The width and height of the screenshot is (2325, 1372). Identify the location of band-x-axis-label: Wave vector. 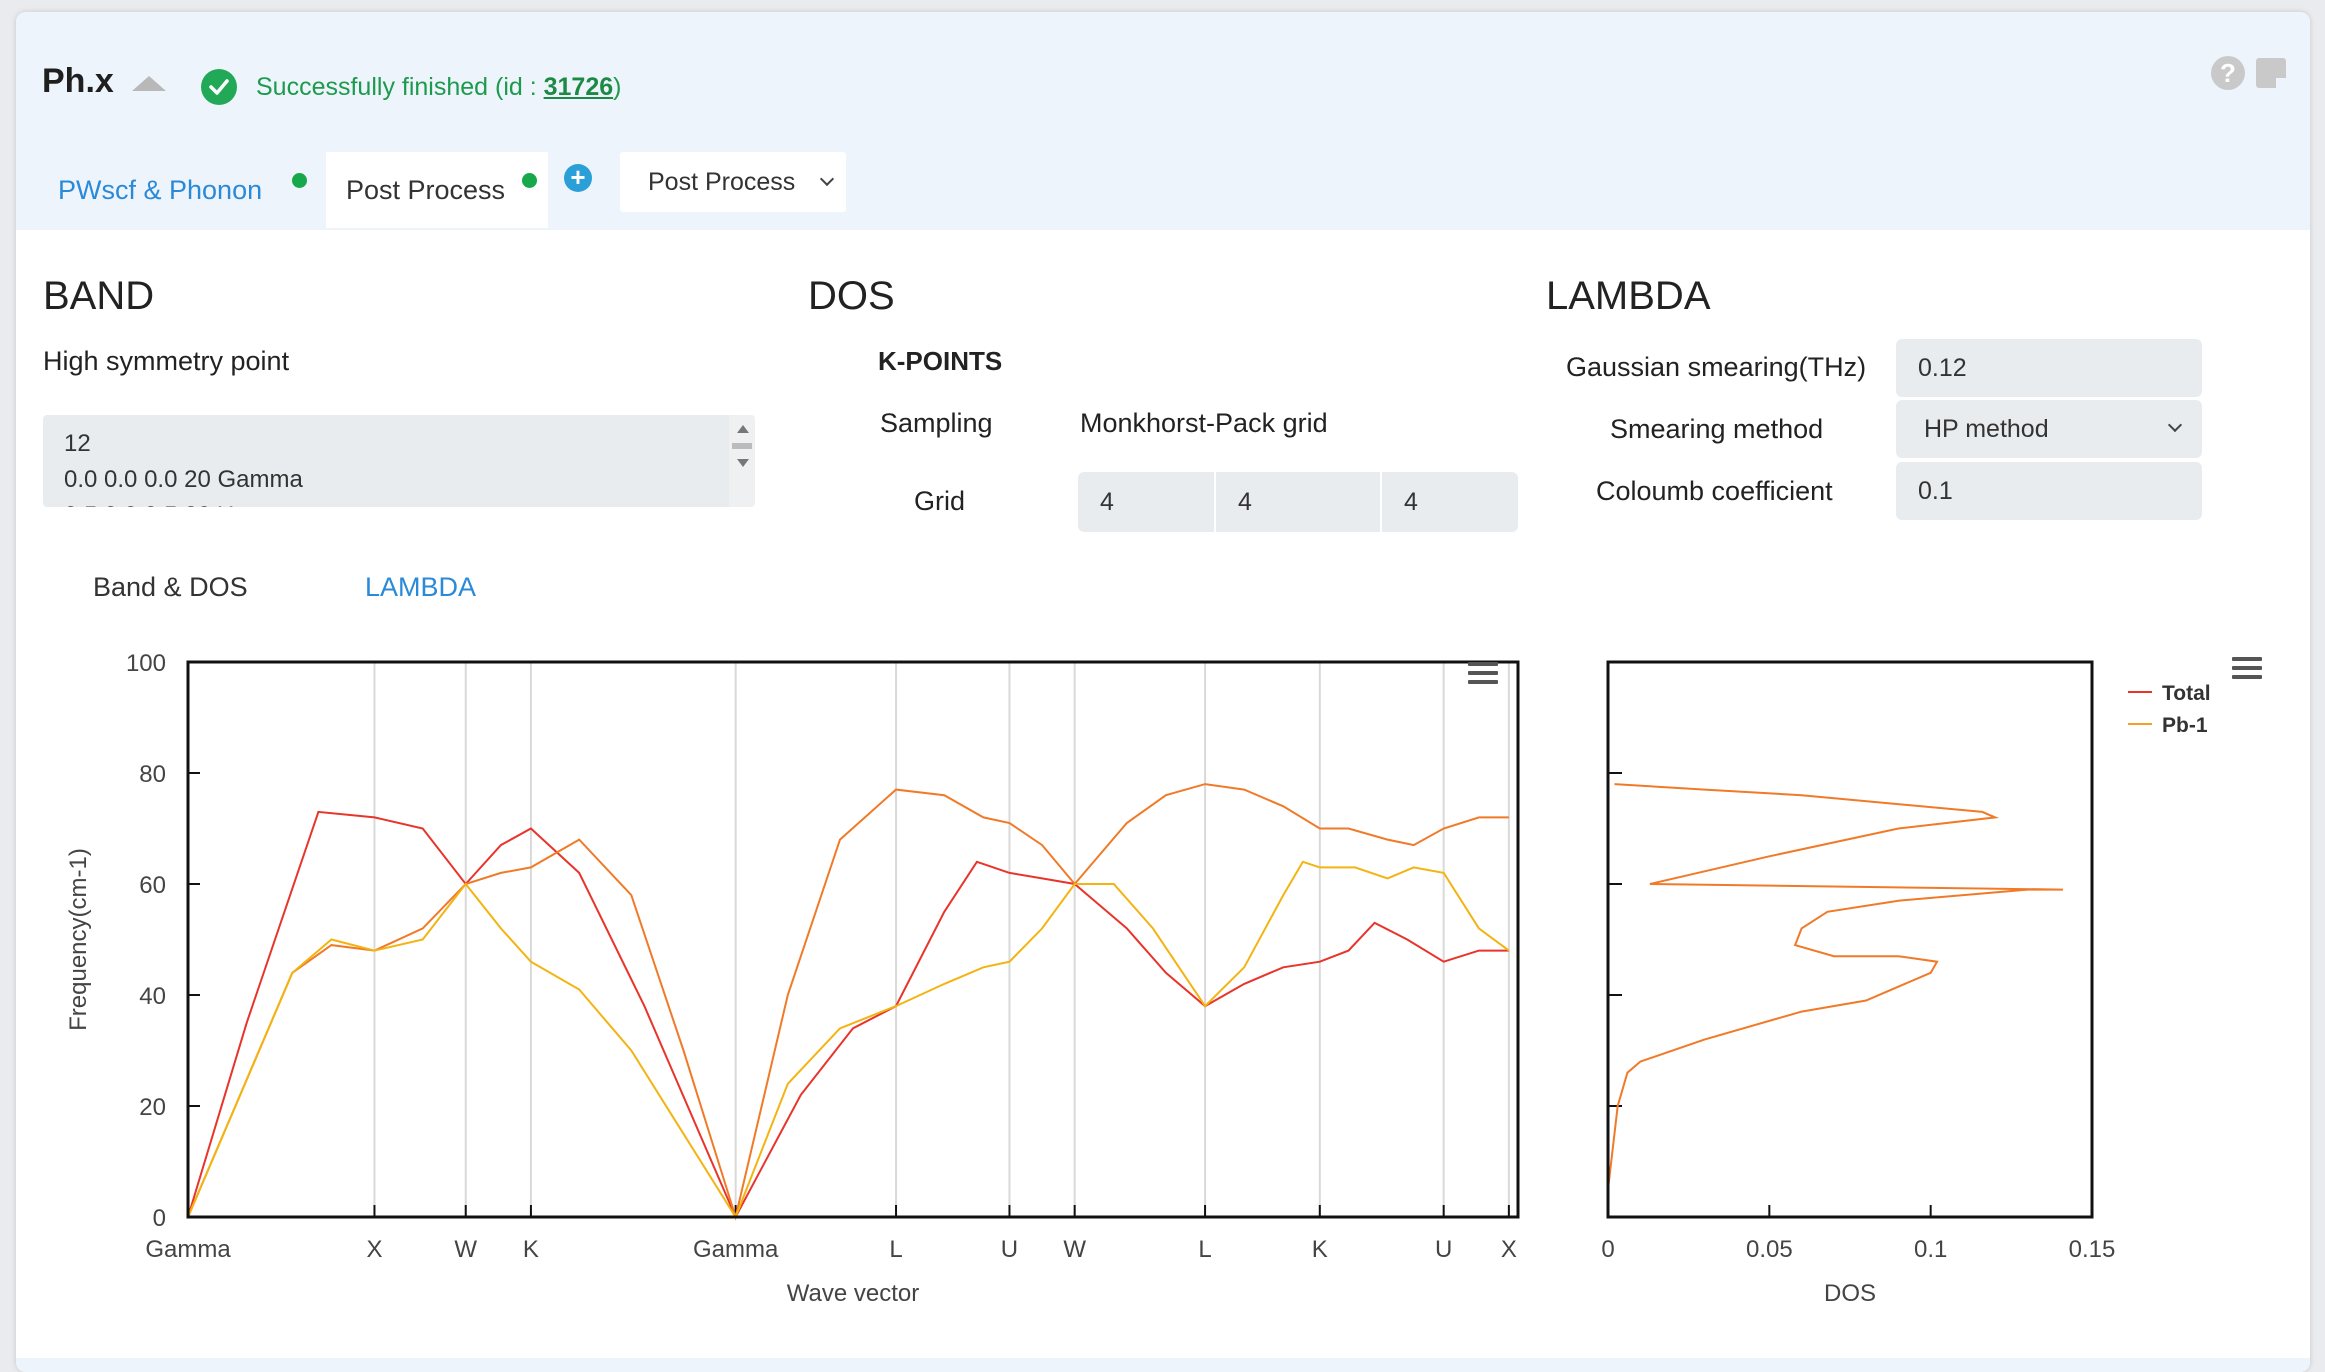
(853, 1293).